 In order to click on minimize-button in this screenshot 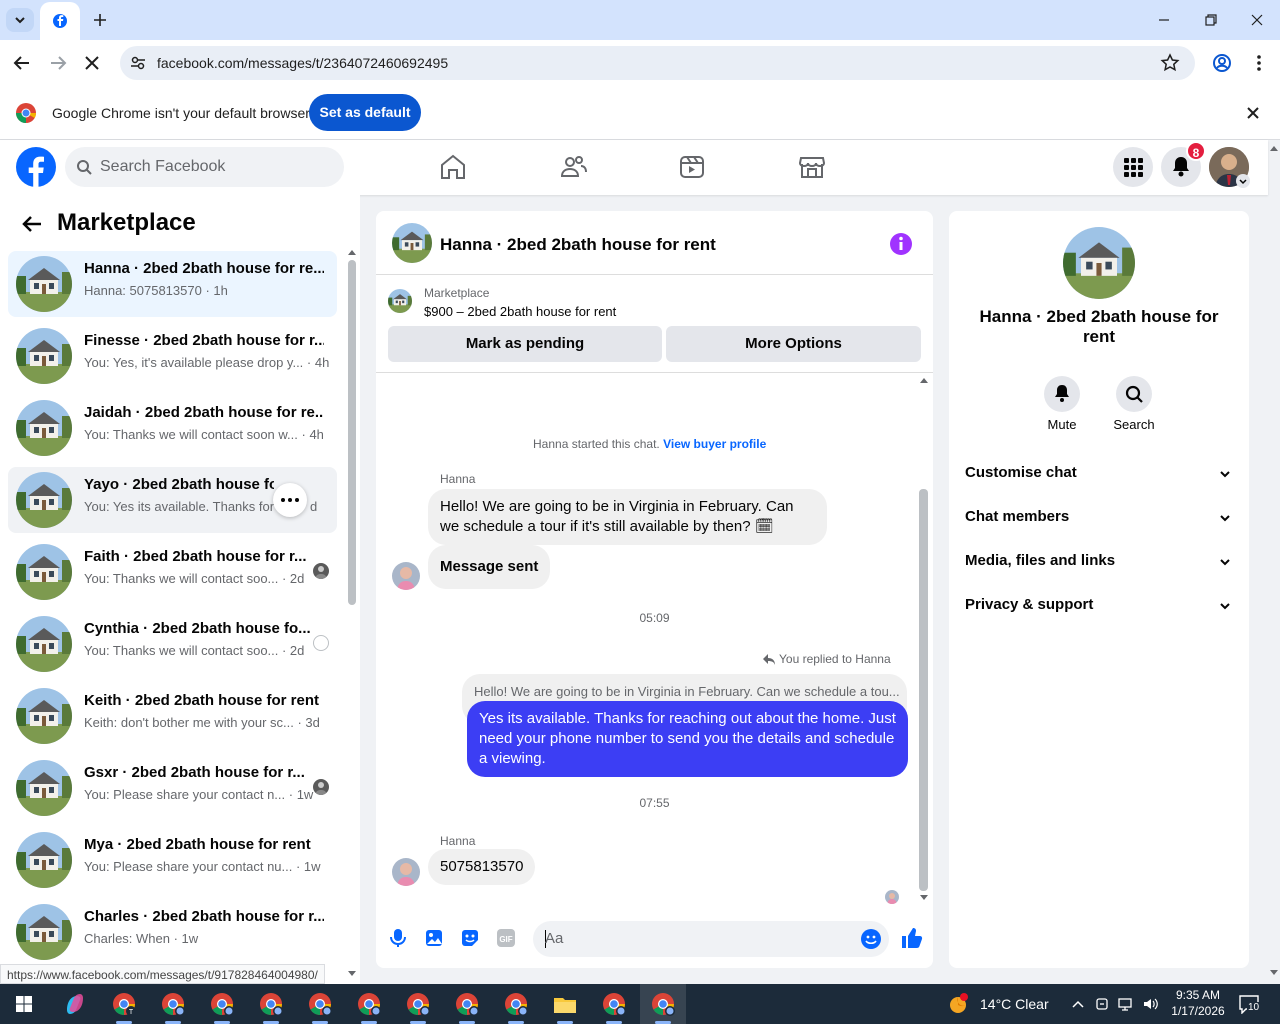, I will do `click(1164, 20)`.